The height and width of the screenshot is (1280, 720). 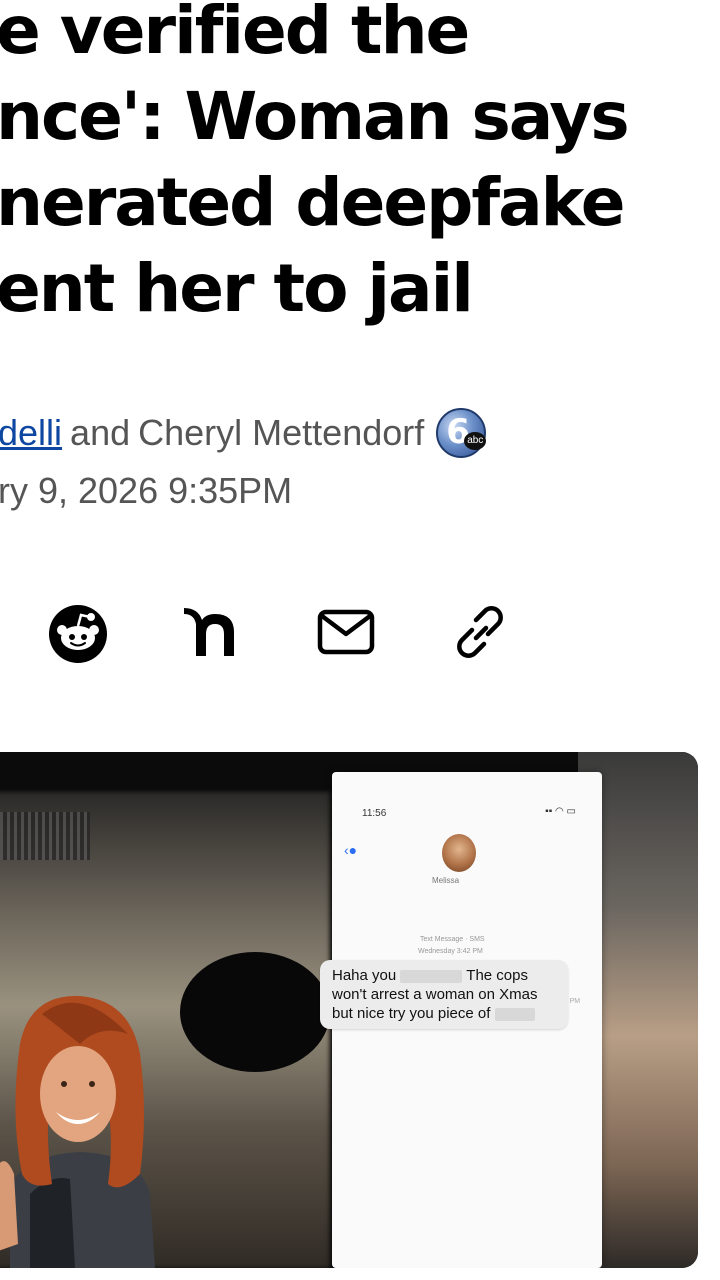 What do you see at coordinates (235, 34) in the screenshot?
I see `headline-line: e verified the` at bounding box center [235, 34].